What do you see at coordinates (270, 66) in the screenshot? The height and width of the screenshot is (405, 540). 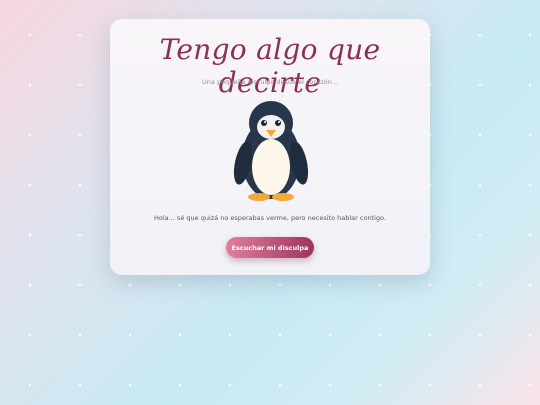 I see `page-title: Tengo algo que decirte` at bounding box center [270, 66].